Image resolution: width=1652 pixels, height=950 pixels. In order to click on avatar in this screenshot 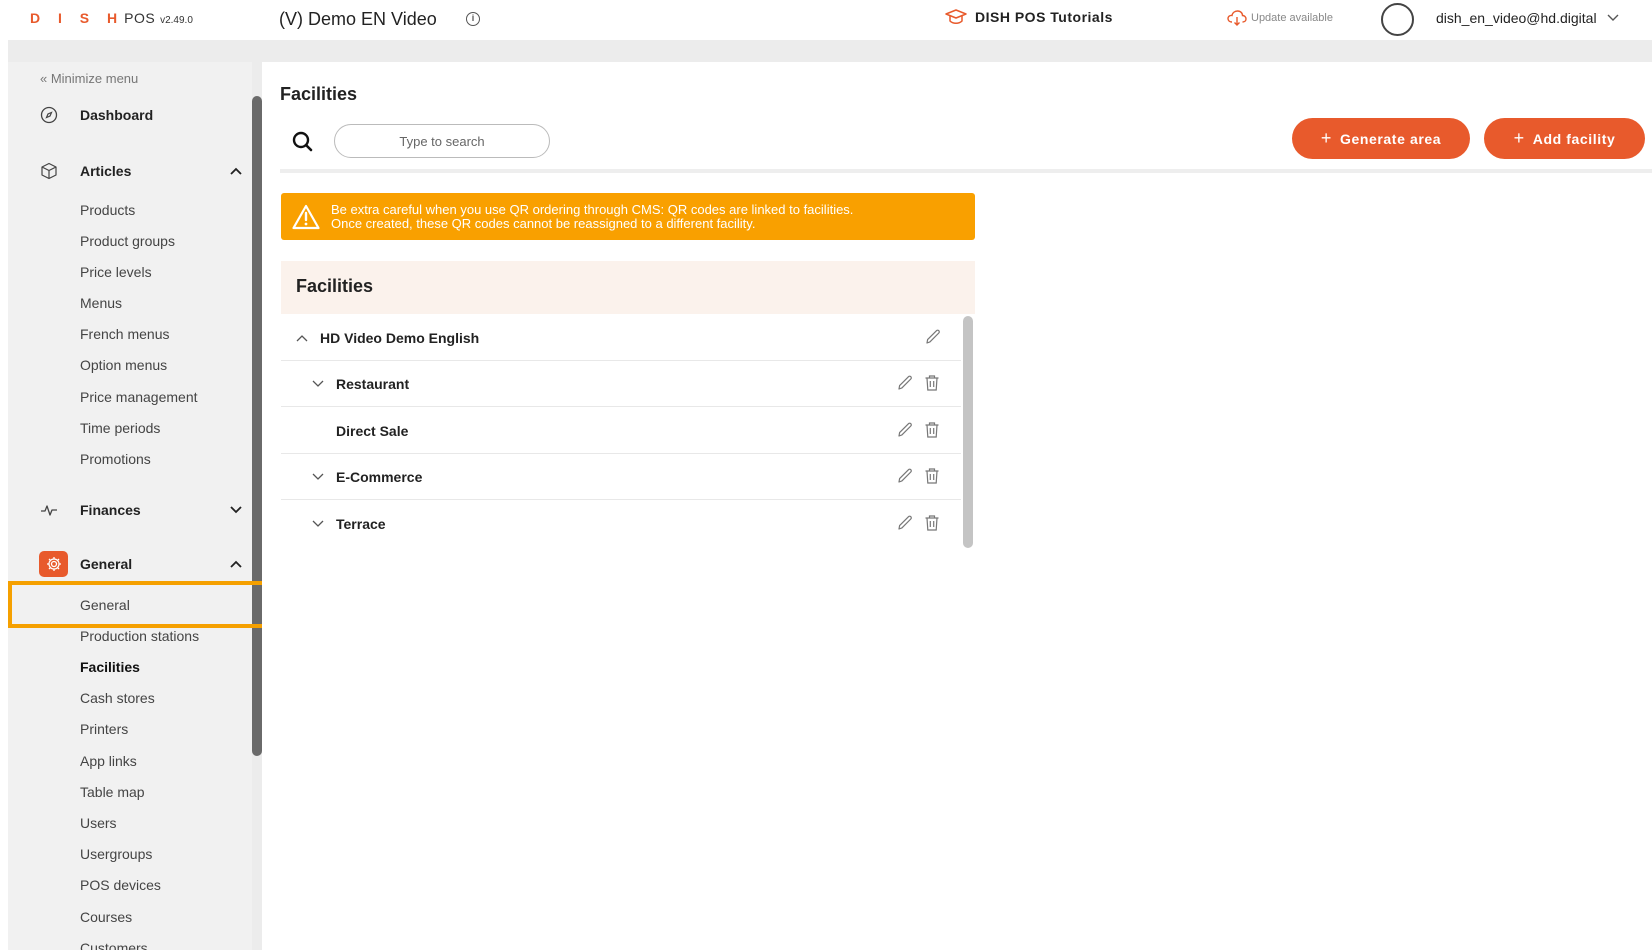, I will do `click(1397, 19)`.